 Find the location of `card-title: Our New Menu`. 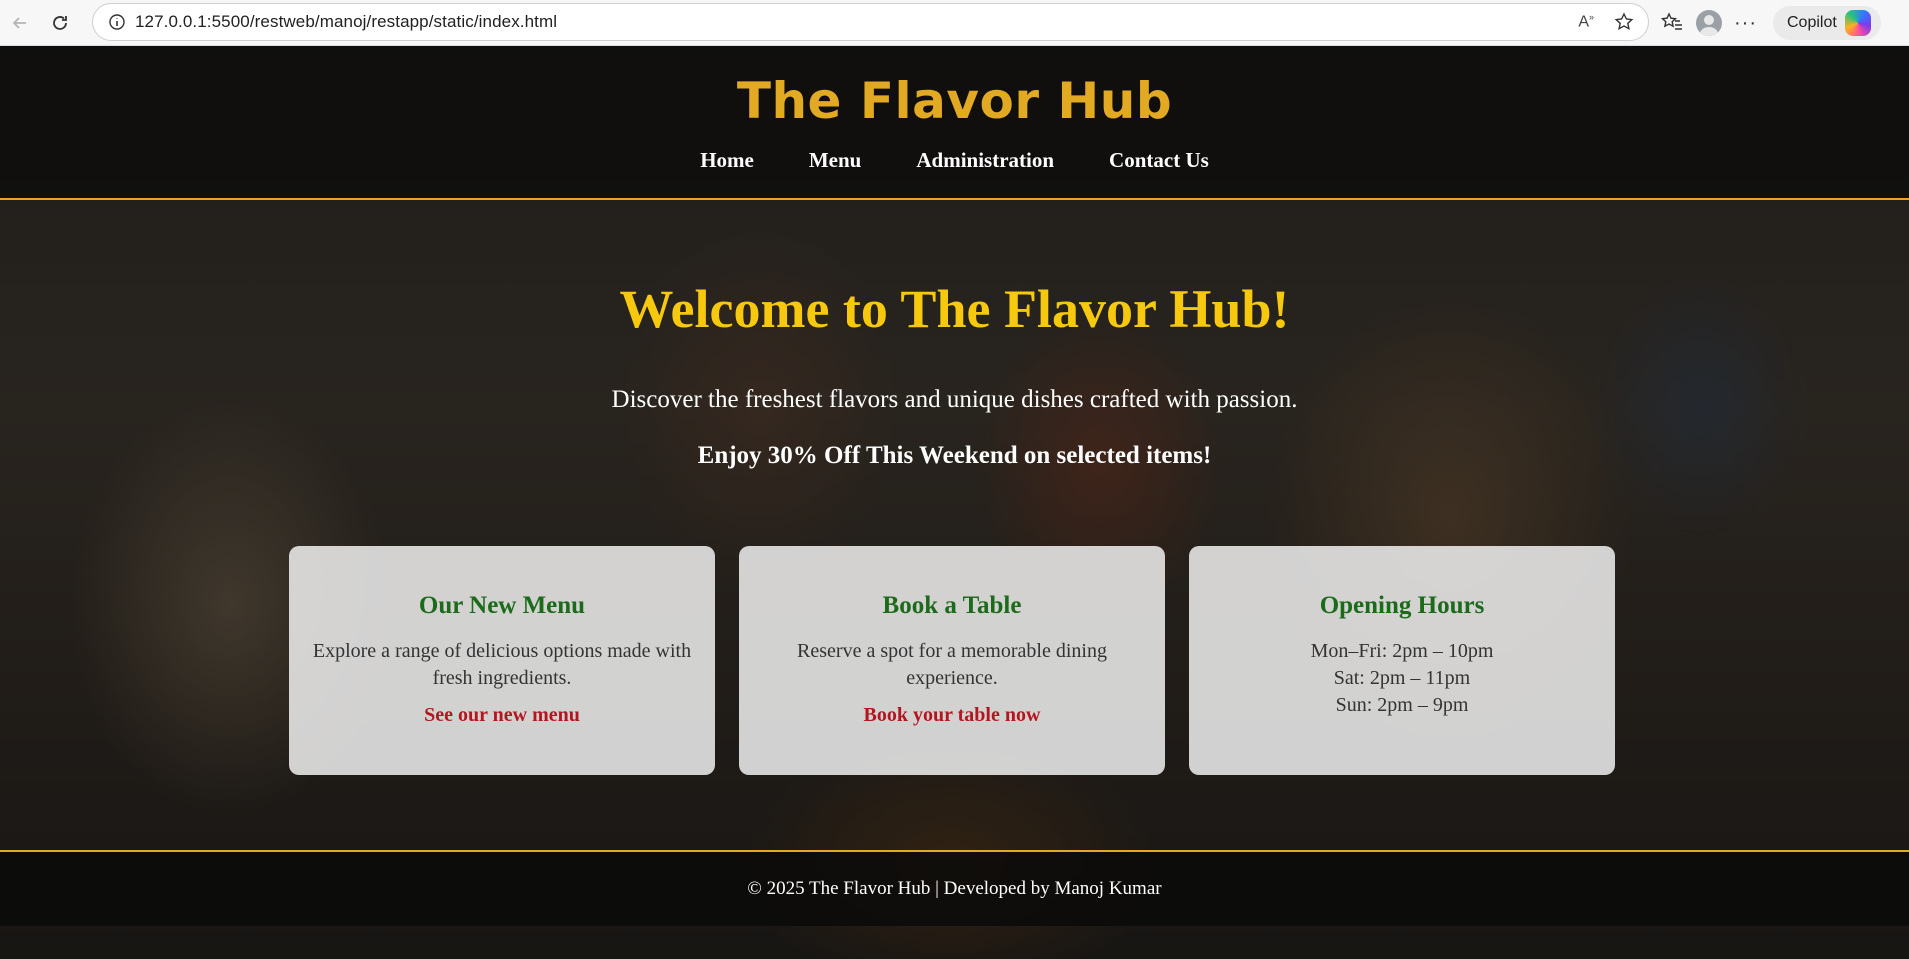

card-title: Our New Menu is located at coordinates (502, 605).